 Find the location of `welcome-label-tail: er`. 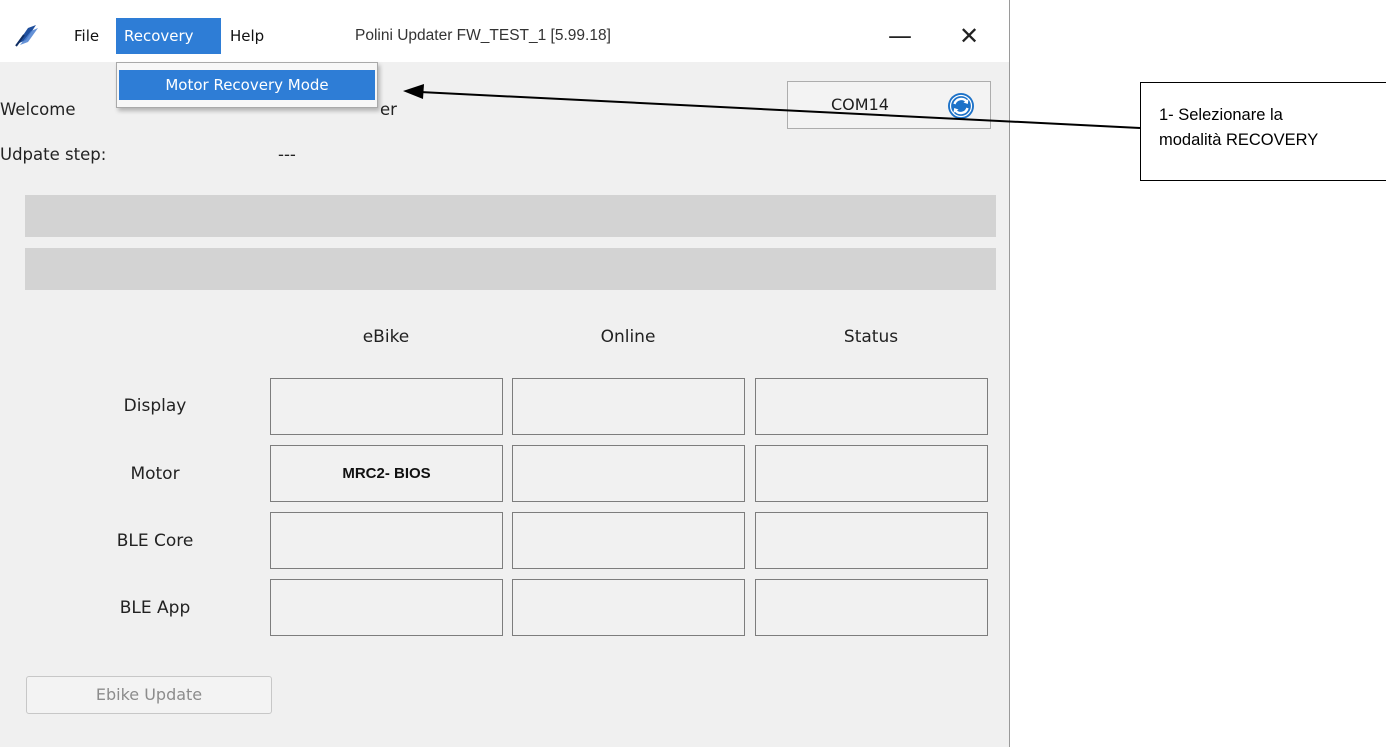

welcome-label-tail: er is located at coordinates (388, 109).